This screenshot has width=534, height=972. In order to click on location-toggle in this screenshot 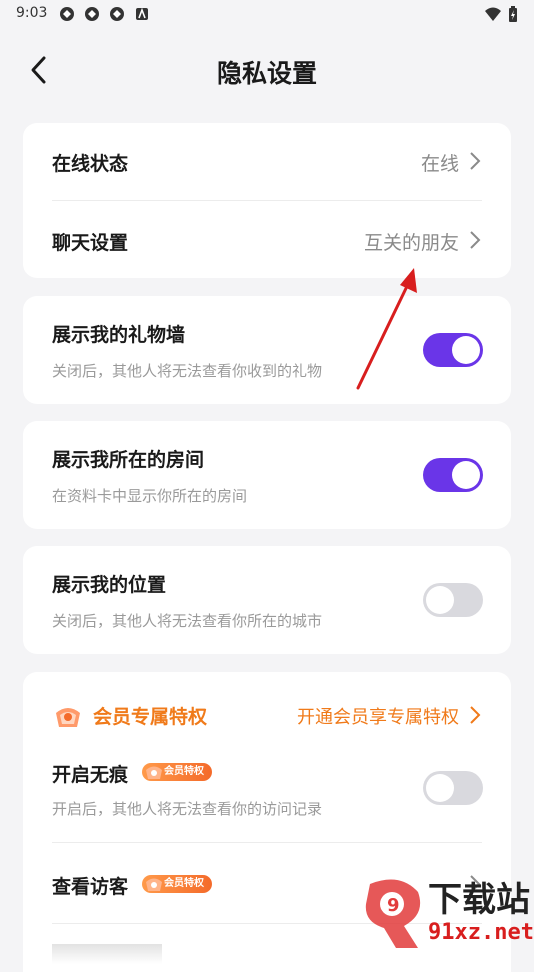, I will do `click(453, 600)`.